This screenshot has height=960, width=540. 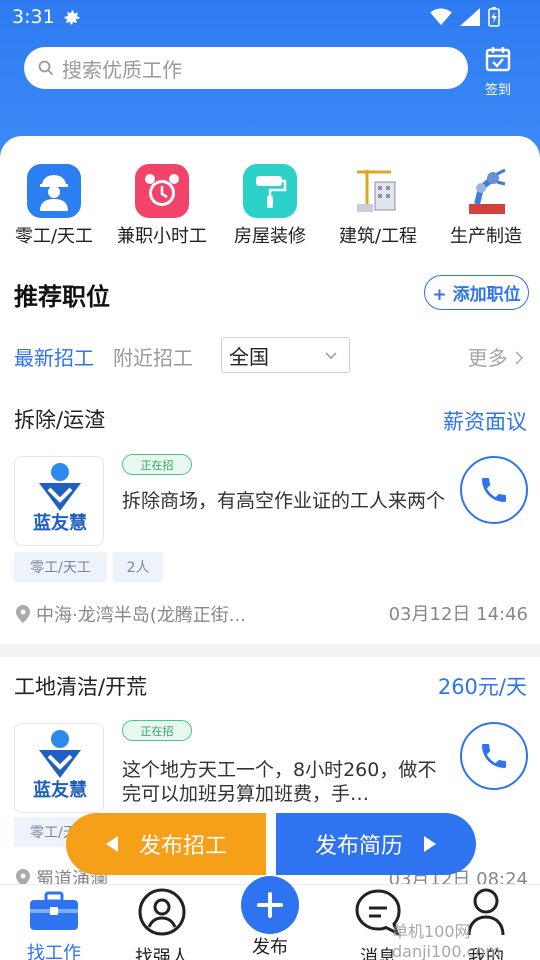 What do you see at coordinates (162, 191) in the screenshot?
I see `alarm-clock-icon` at bounding box center [162, 191].